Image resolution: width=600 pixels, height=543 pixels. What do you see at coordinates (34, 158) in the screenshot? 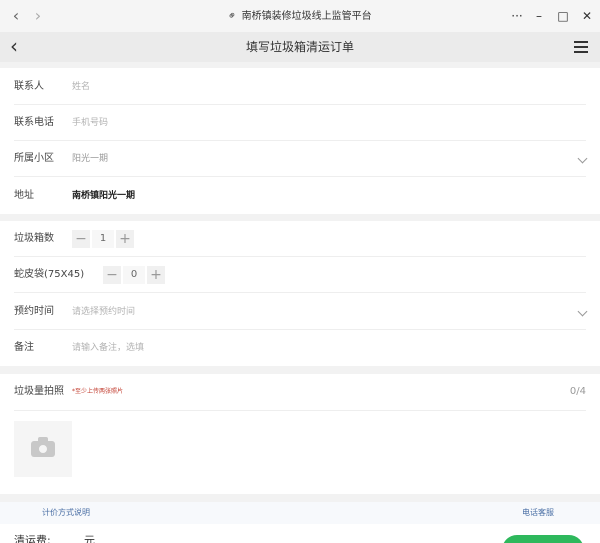
I see `community-label: 所属小区` at bounding box center [34, 158].